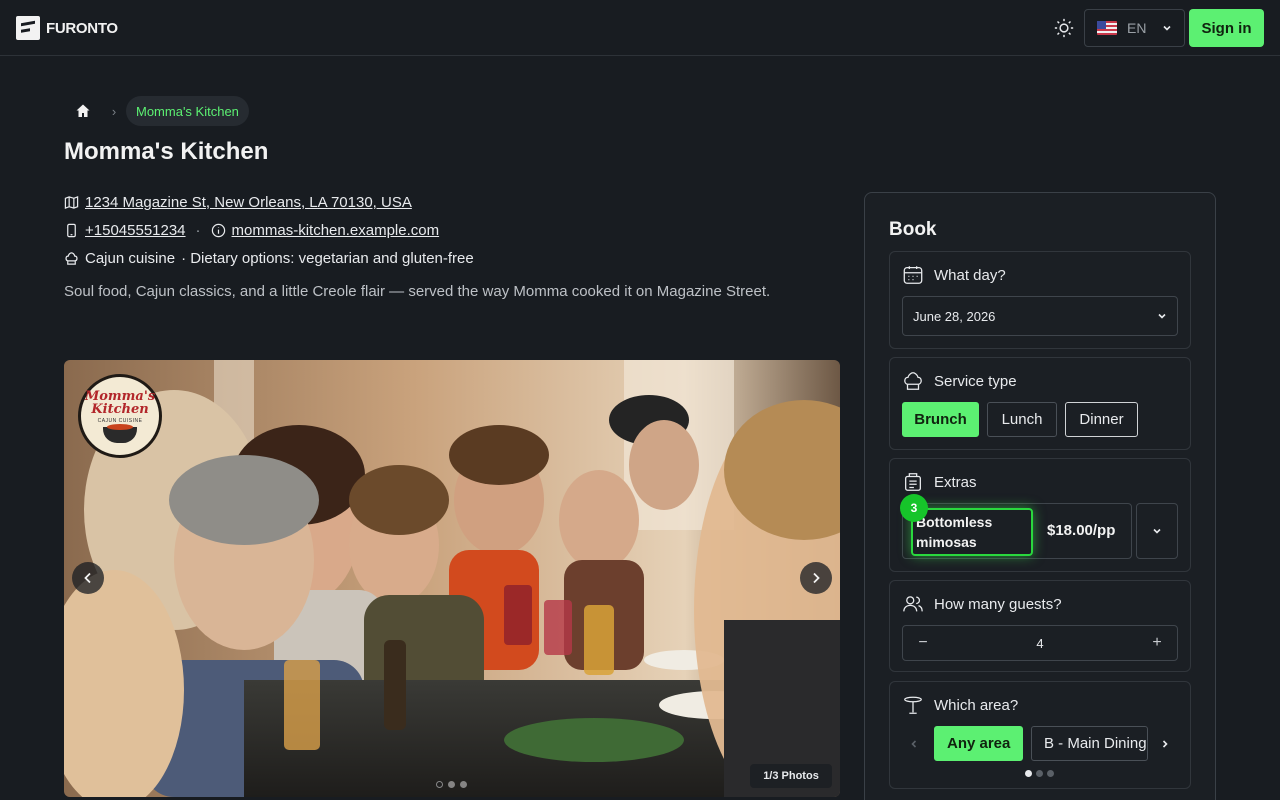 The height and width of the screenshot is (800, 1280). I want to click on table-icon, so click(913, 705).